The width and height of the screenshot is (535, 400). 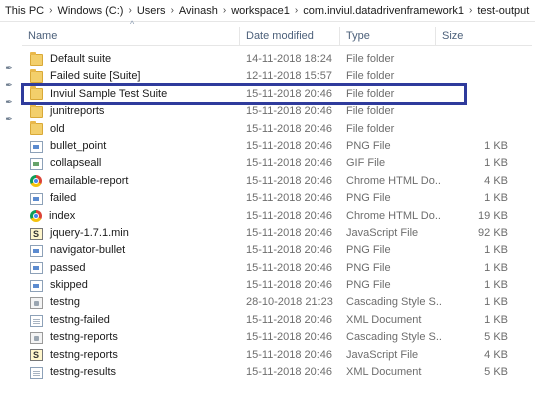 What do you see at coordinates (136, 302) in the screenshot?
I see `file-name-cell: testng` at bounding box center [136, 302].